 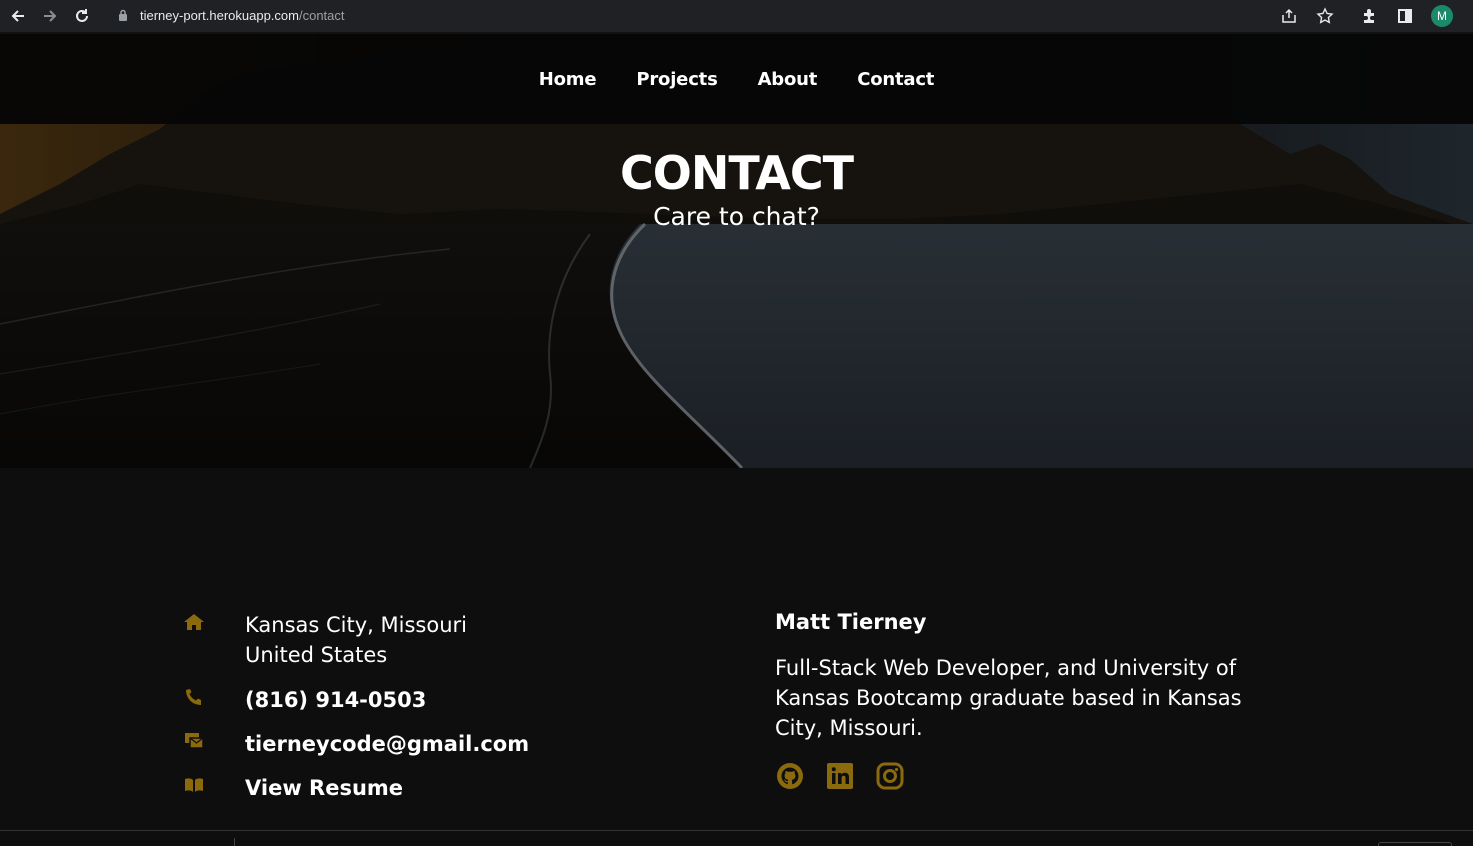 What do you see at coordinates (1325, 16) in the screenshot?
I see `bookmark-star-icon` at bounding box center [1325, 16].